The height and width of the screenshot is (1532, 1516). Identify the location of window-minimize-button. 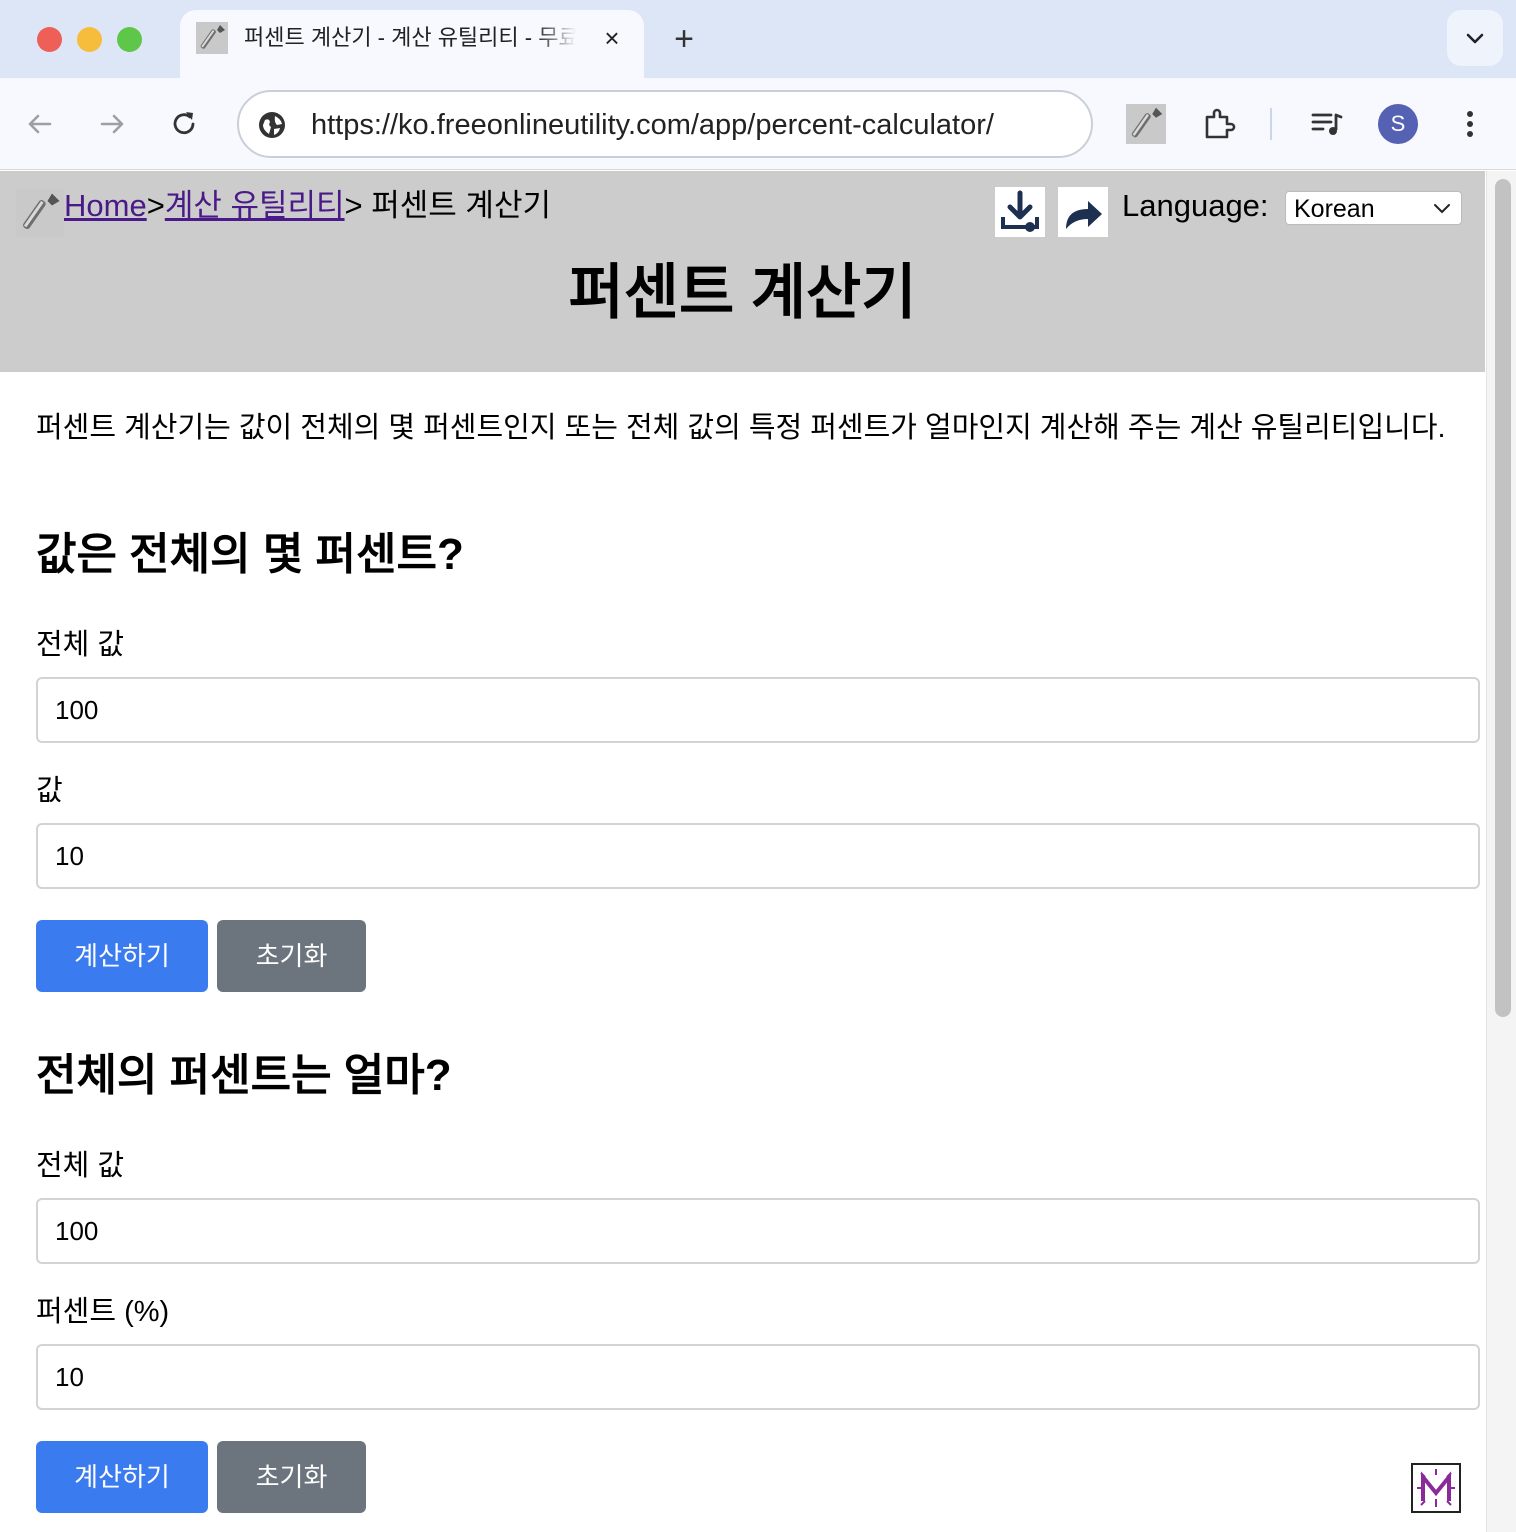
(89, 39).